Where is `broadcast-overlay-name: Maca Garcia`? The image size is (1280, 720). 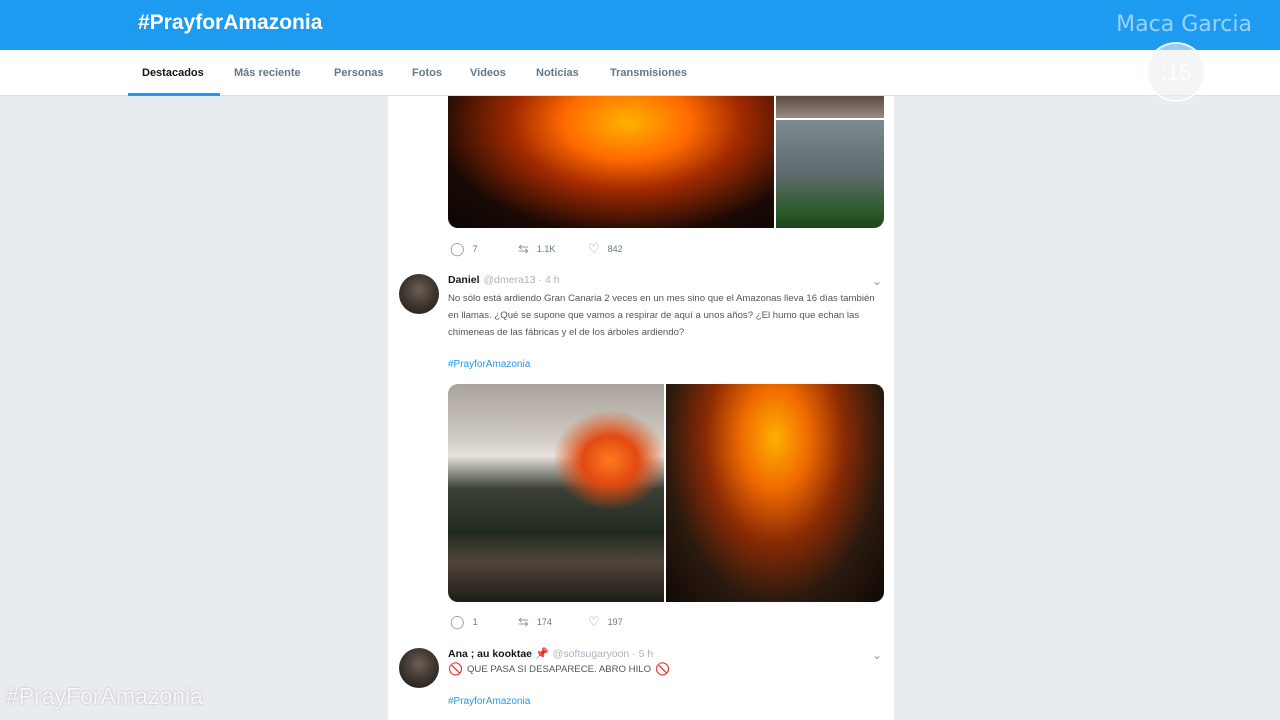 broadcast-overlay-name: Maca Garcia is located at coordinates (1184, 24).